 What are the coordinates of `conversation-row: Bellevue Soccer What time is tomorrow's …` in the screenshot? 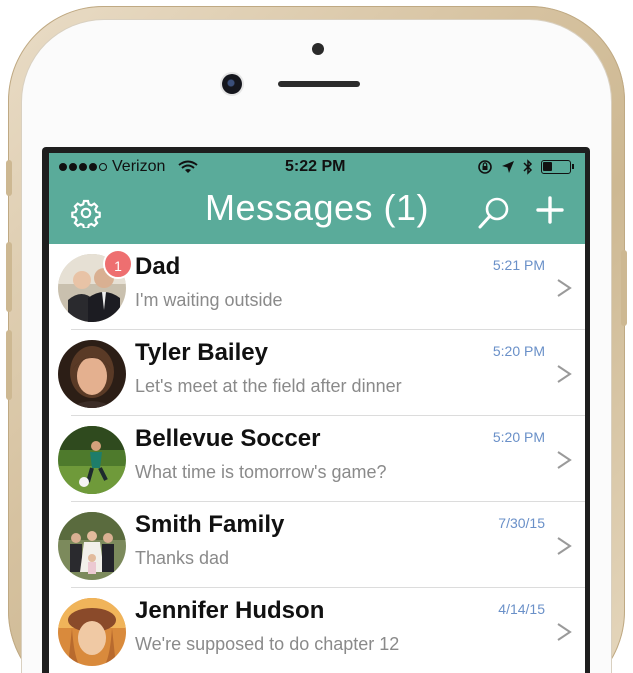 It's located at (317, 459).